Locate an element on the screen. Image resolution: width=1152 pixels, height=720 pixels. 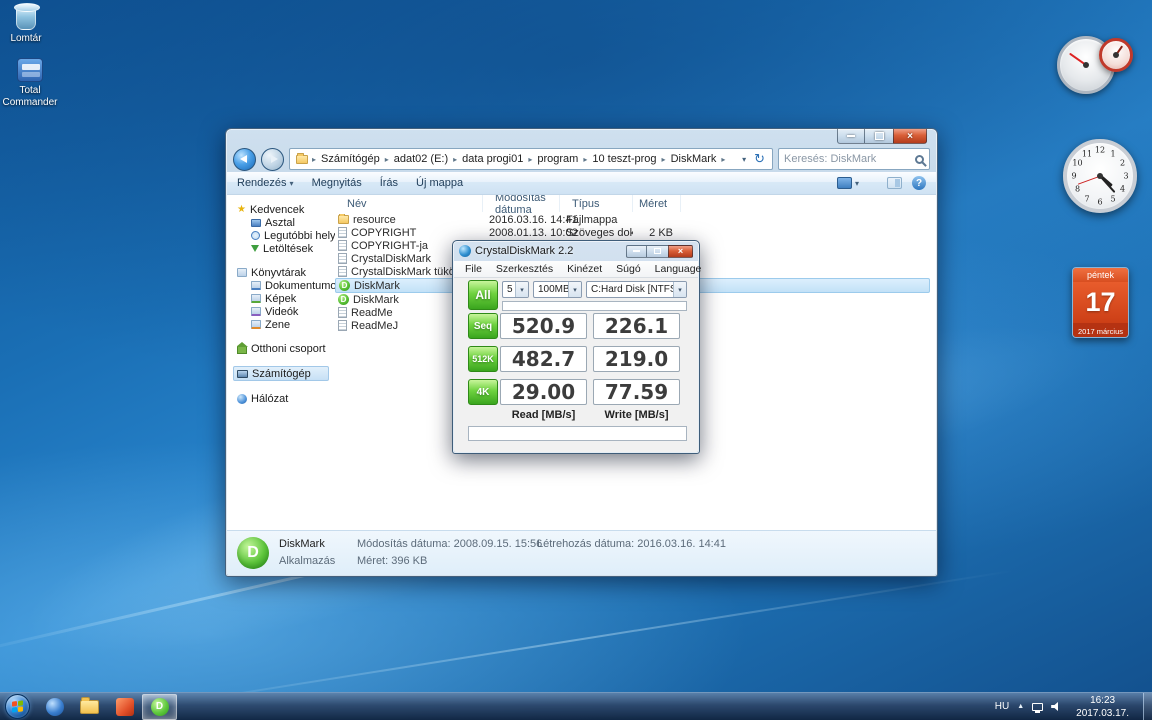
calendar-day: 17 is located at coordinates (1100, 302).